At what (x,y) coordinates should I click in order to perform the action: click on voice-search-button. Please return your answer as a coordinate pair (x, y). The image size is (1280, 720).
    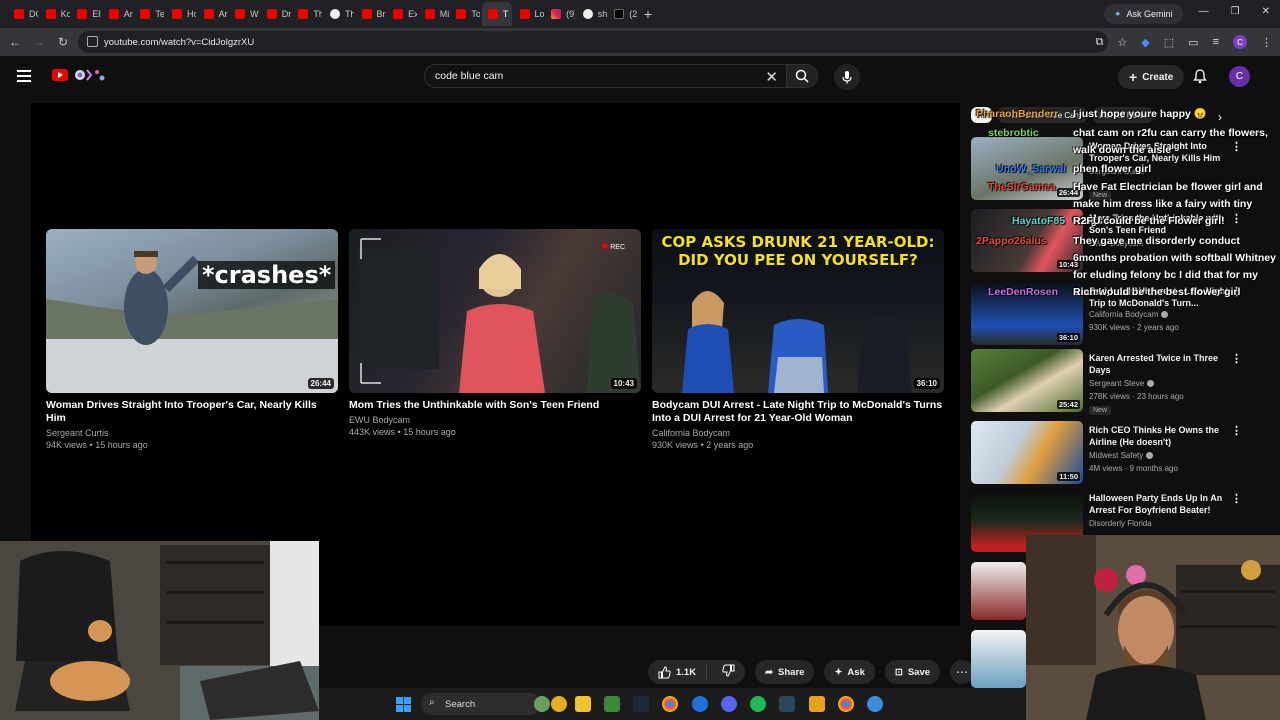
    Looking at the image, I should click on (847, 77).